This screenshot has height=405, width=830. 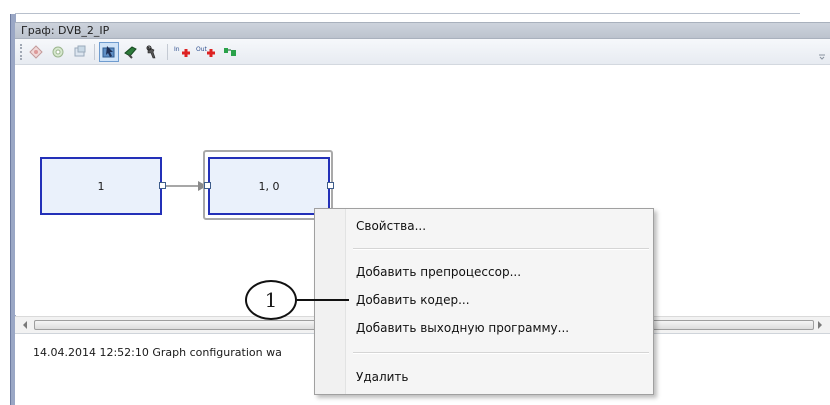 I want to click on diamond-grey-icon, so click(x=36, y=52).